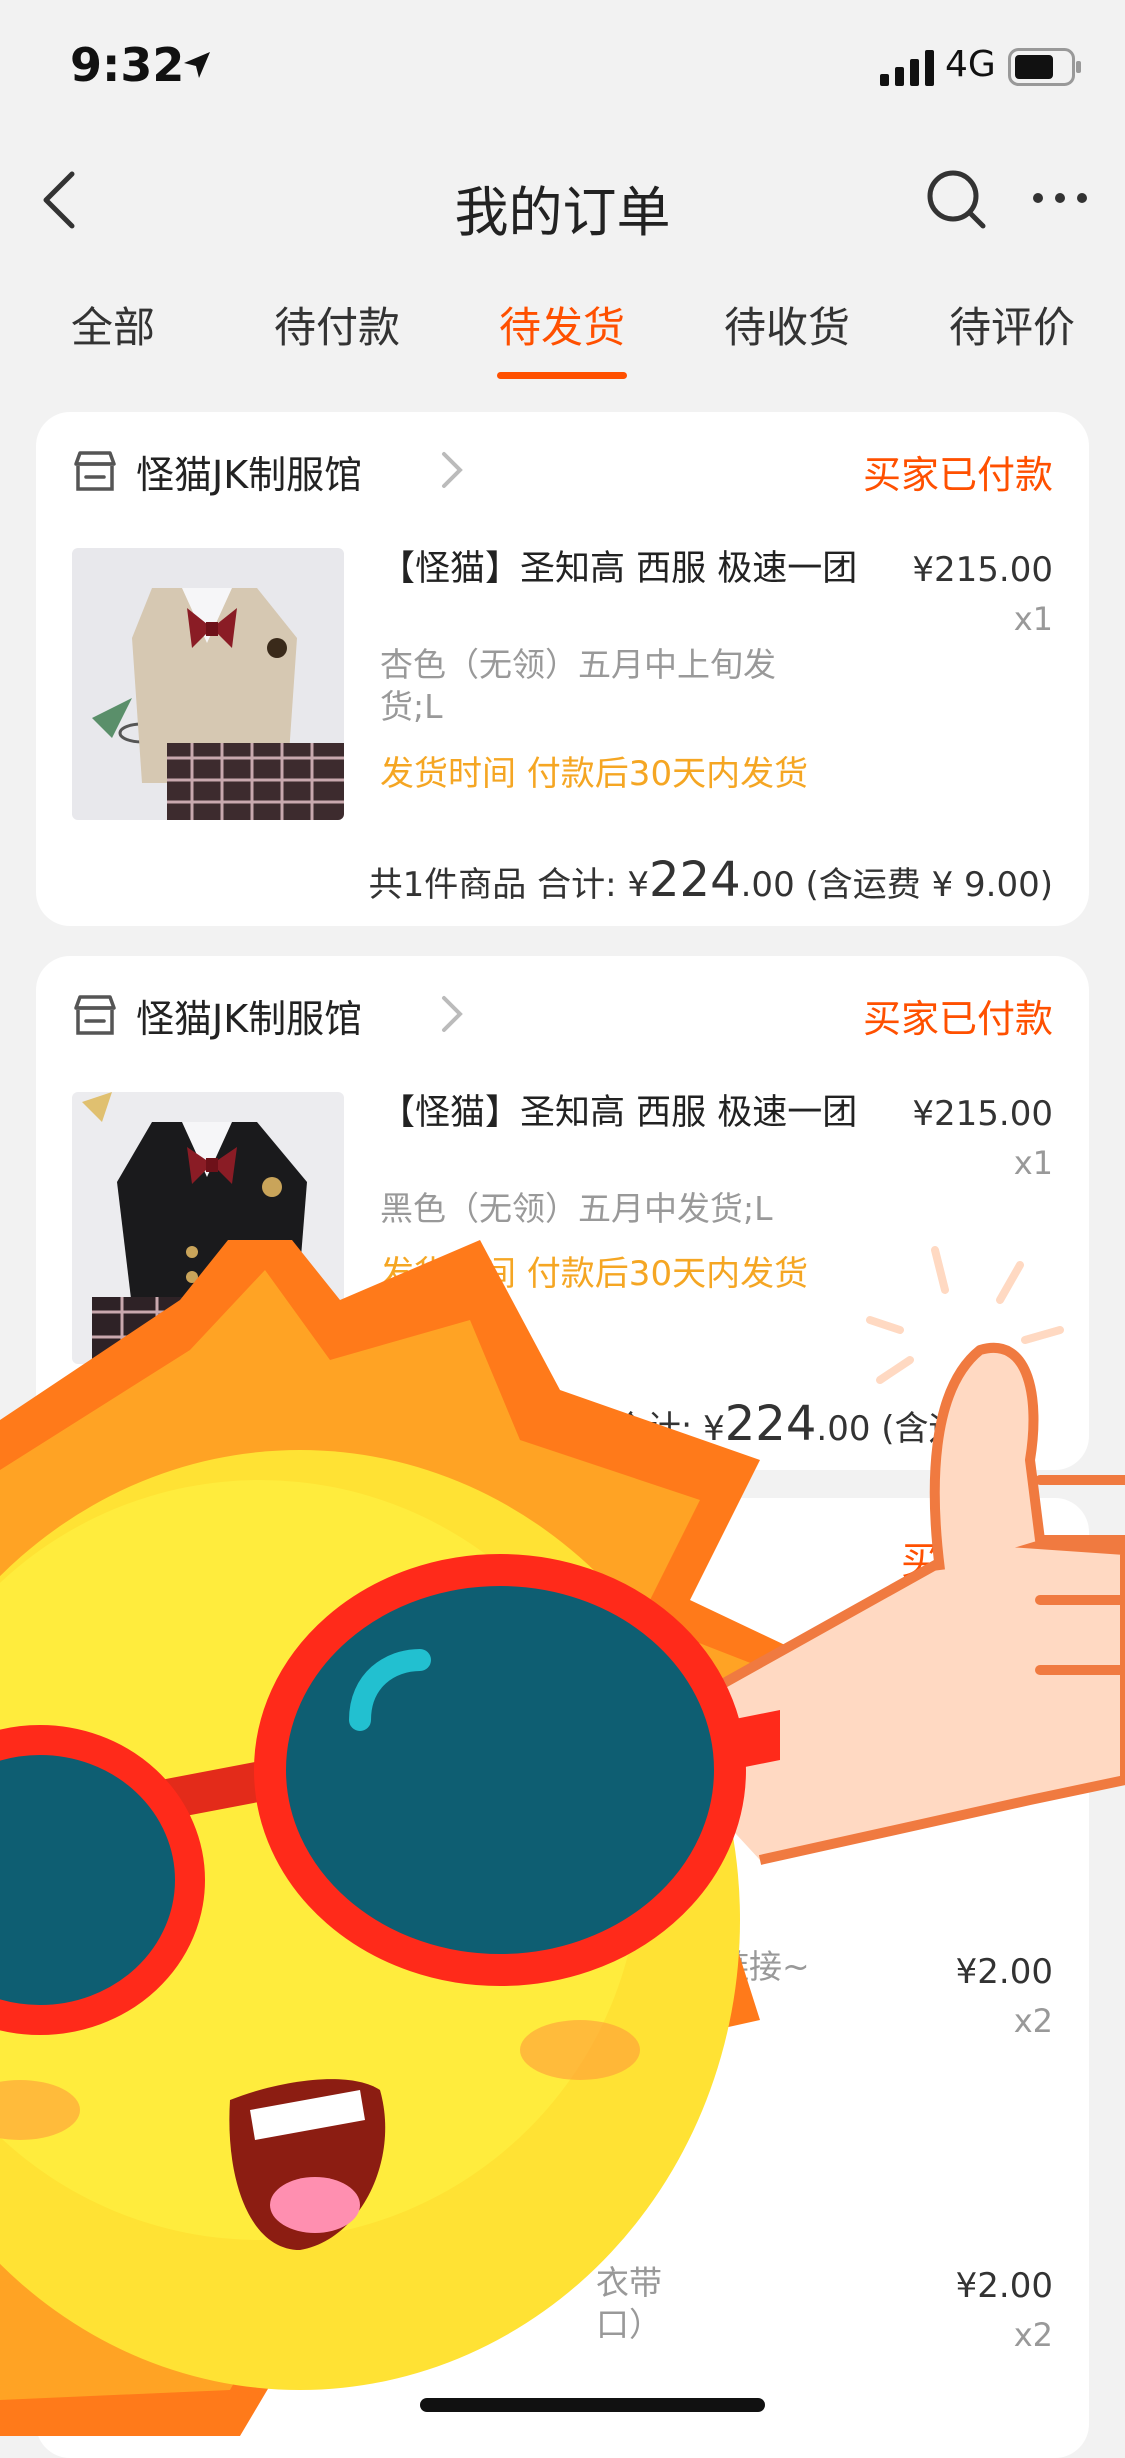 The height and width of the screenshot is (2458, 1125). Describe the element at coordinates (629, 2282) in the screenshot. I see `item-name: 衣带` at that location.